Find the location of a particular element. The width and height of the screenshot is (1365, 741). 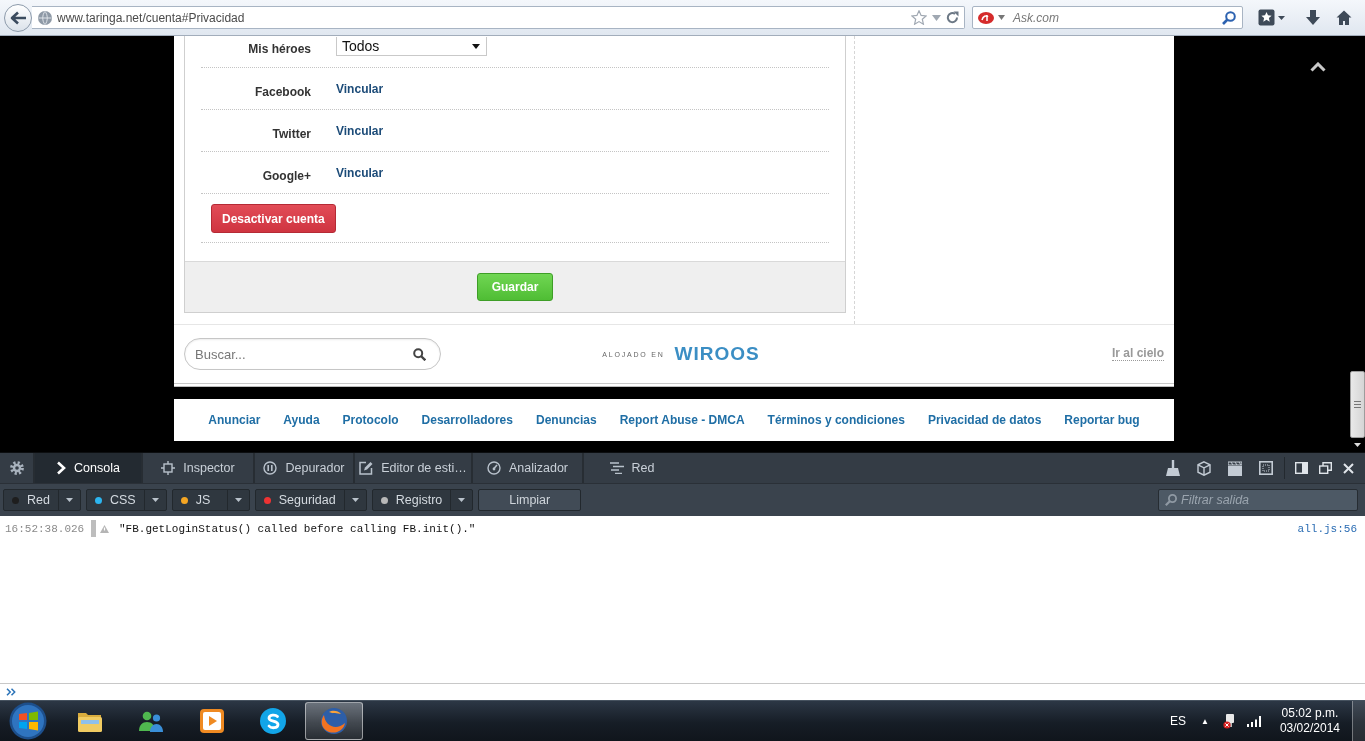

clear-button: Limpiar is located at coordinates (530, 500).